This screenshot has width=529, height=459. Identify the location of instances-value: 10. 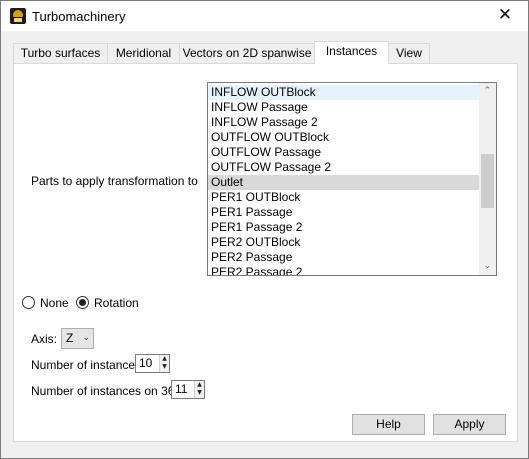
(146, 363).